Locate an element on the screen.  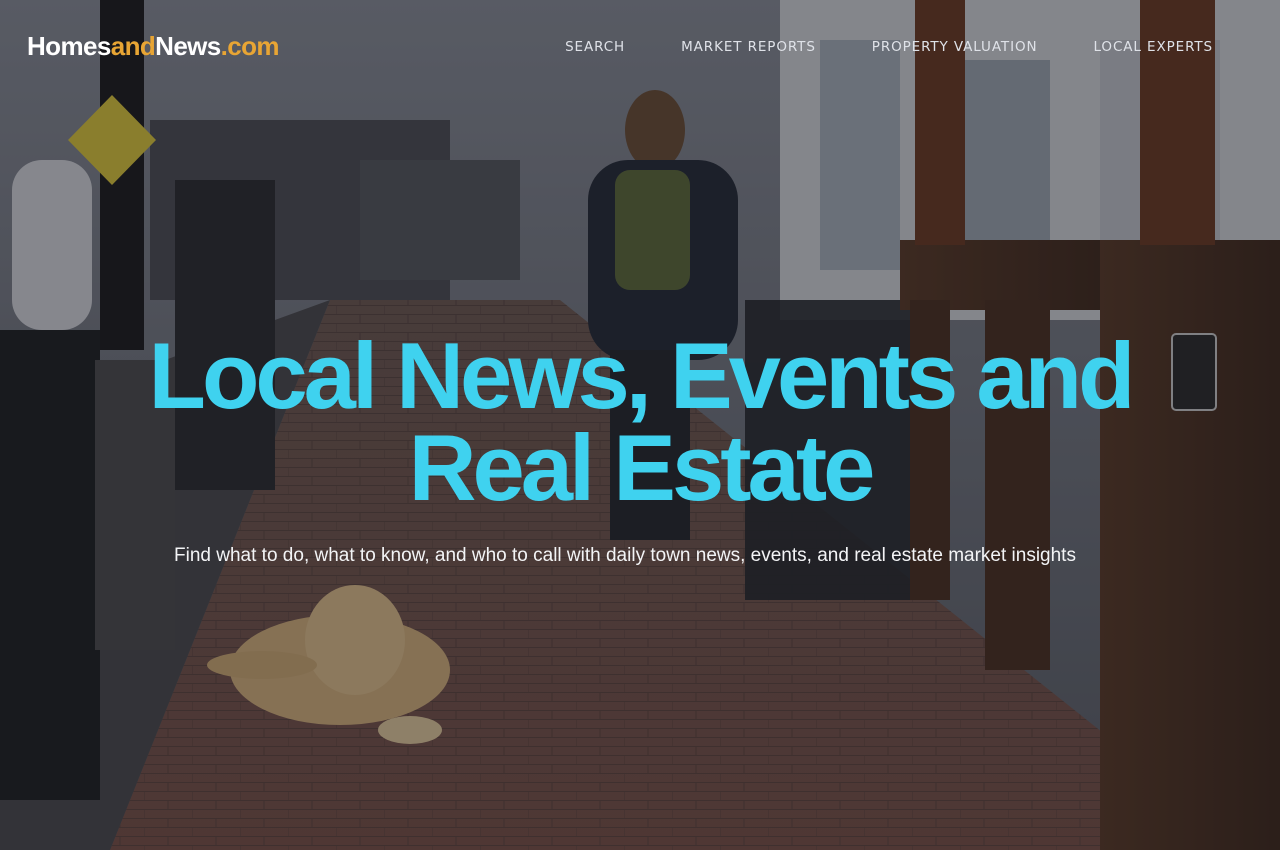
nav-link-local-experts: LOCAL EXPERTS is located at coordinates (1153, 47).